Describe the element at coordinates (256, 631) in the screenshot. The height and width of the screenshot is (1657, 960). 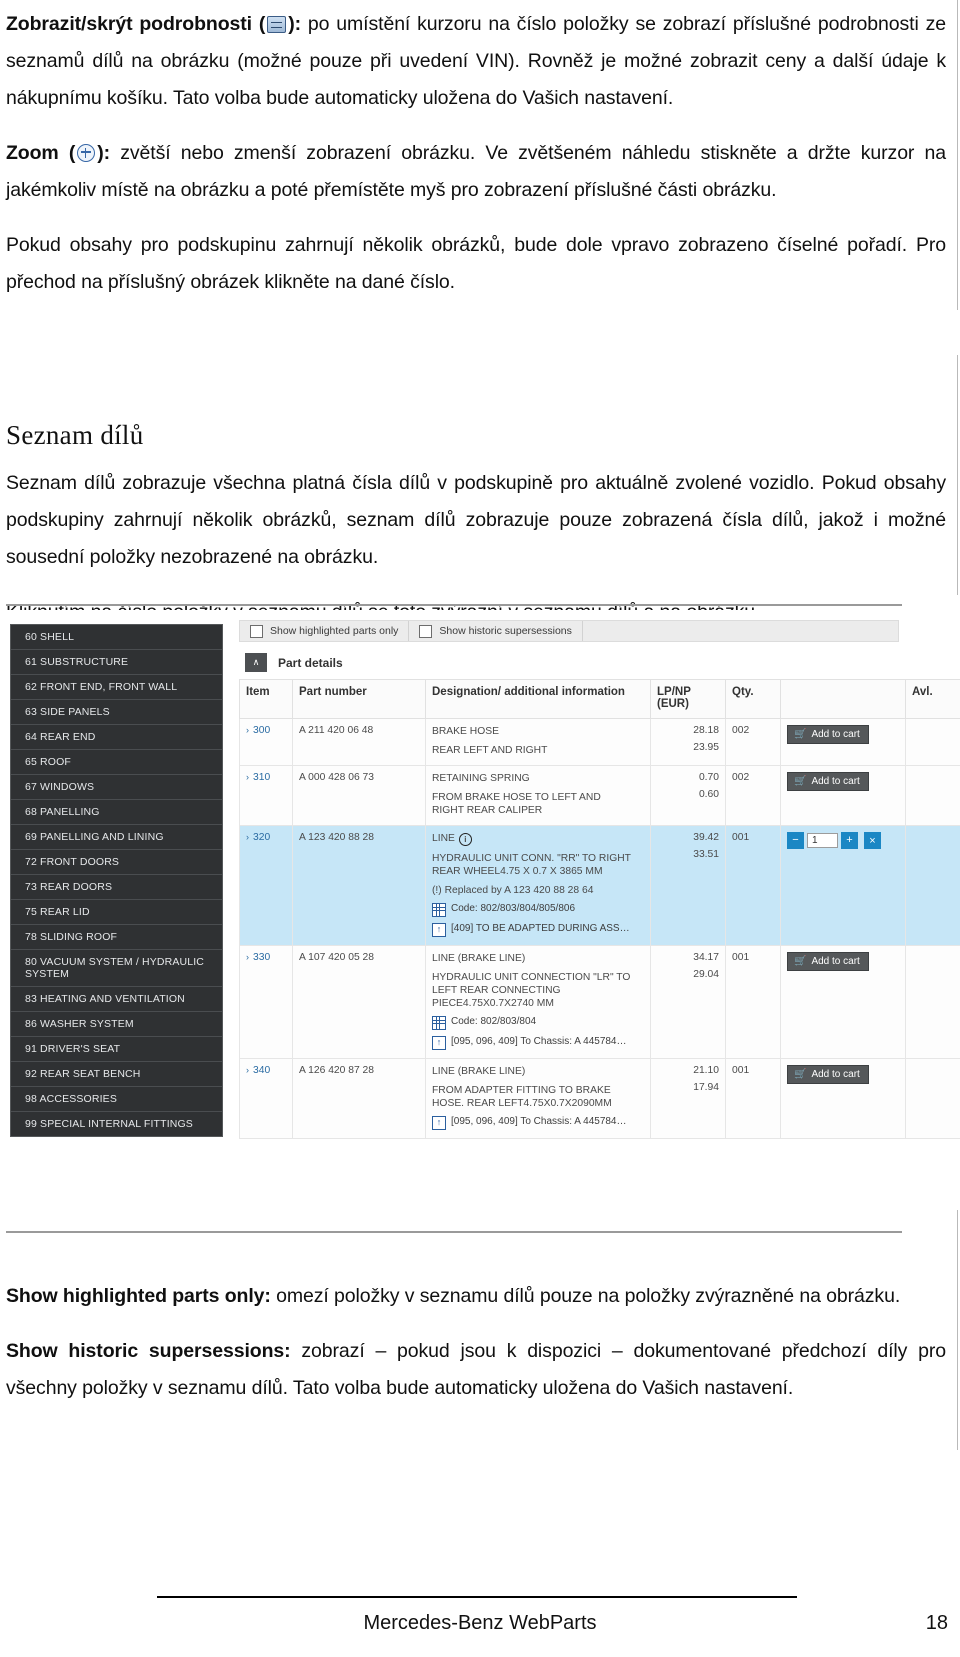
I see `checkbox-show-highlighted-icon` at that location.